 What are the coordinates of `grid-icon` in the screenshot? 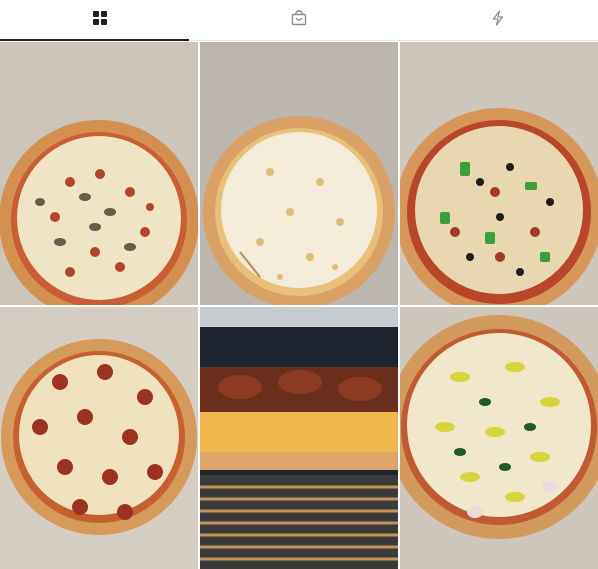 It's located at (100, 20).